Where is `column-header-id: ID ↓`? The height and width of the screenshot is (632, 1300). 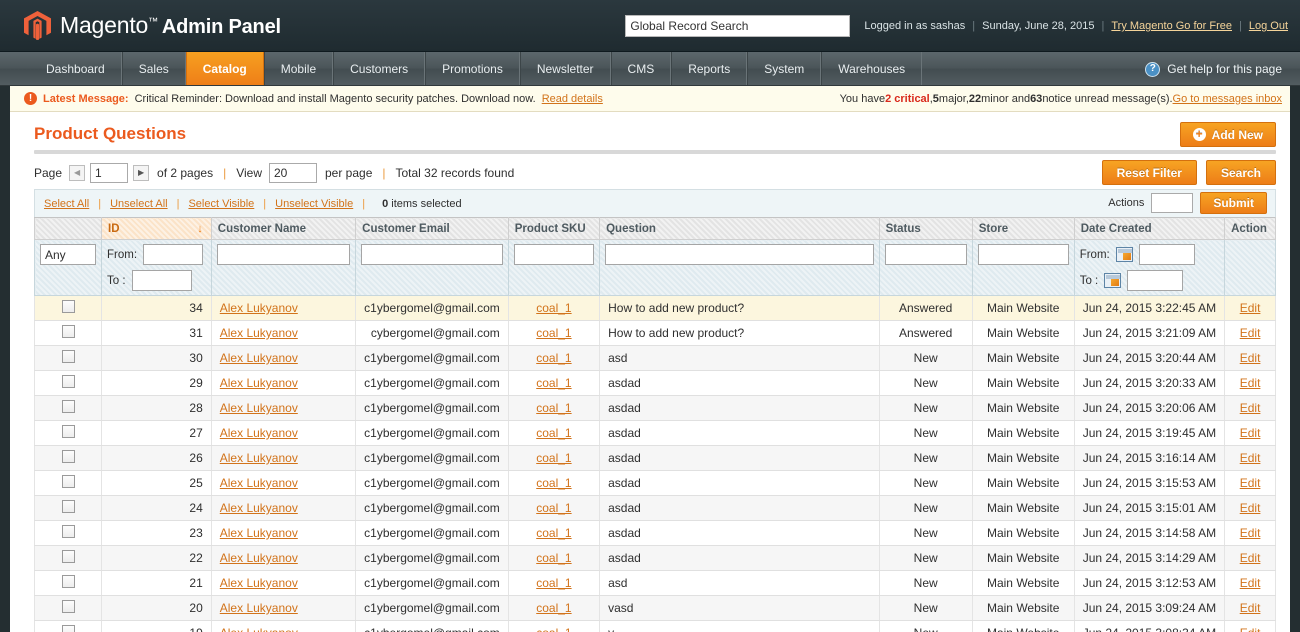
column-header-id: ID ↓ is located at coordinates (156, 228).